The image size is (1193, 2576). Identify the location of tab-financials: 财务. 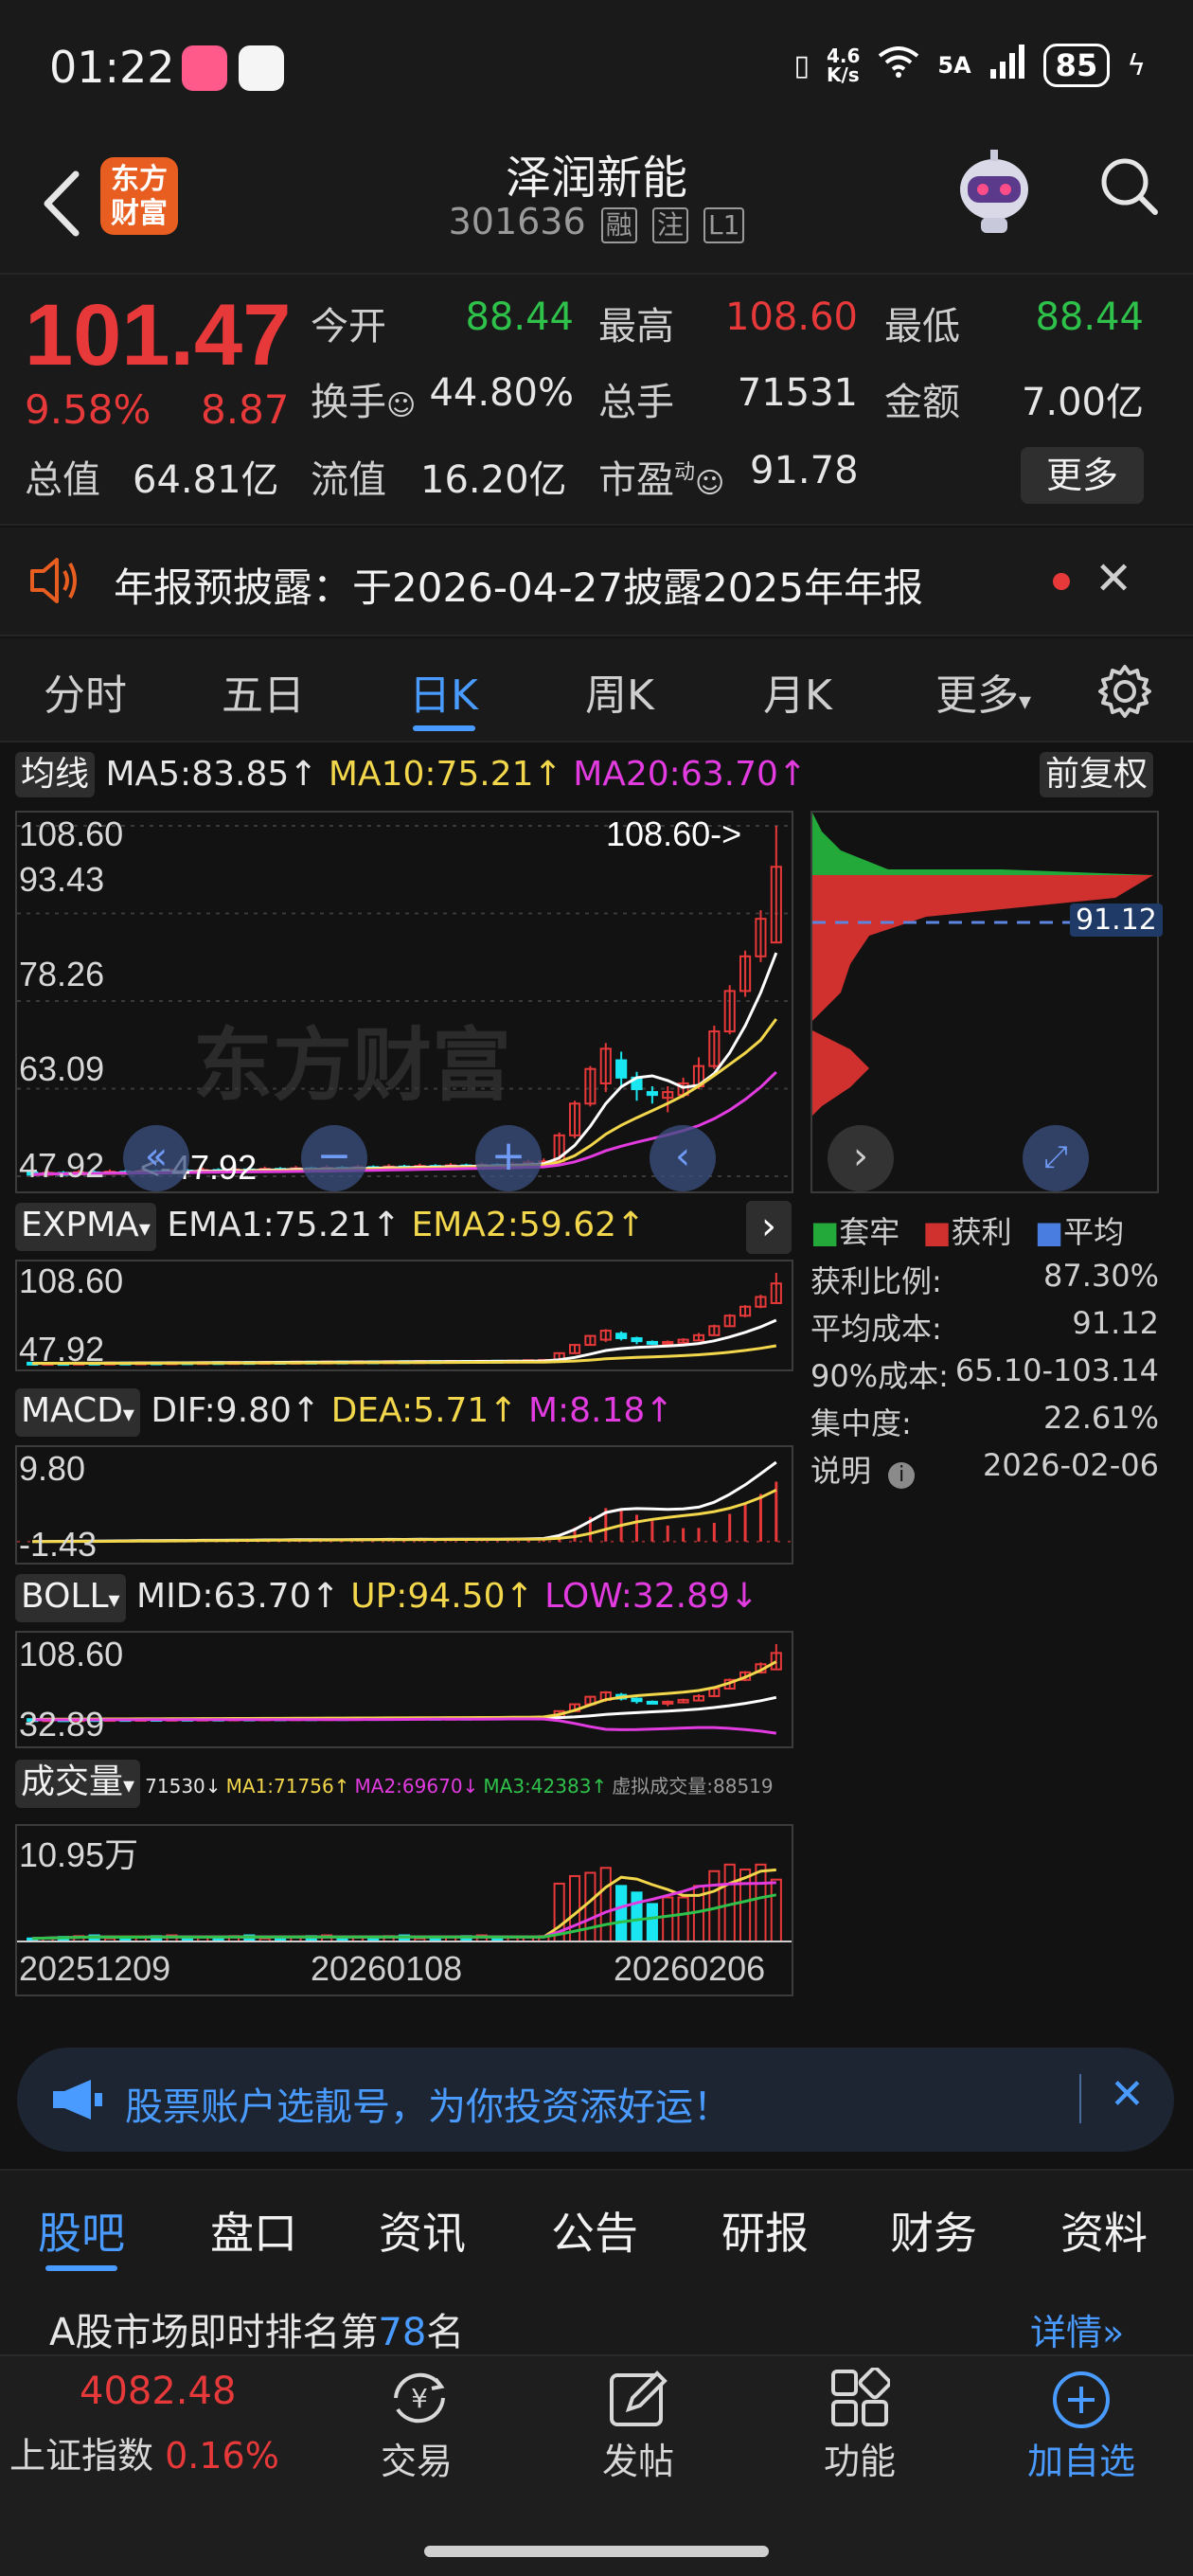
(933, 2230).